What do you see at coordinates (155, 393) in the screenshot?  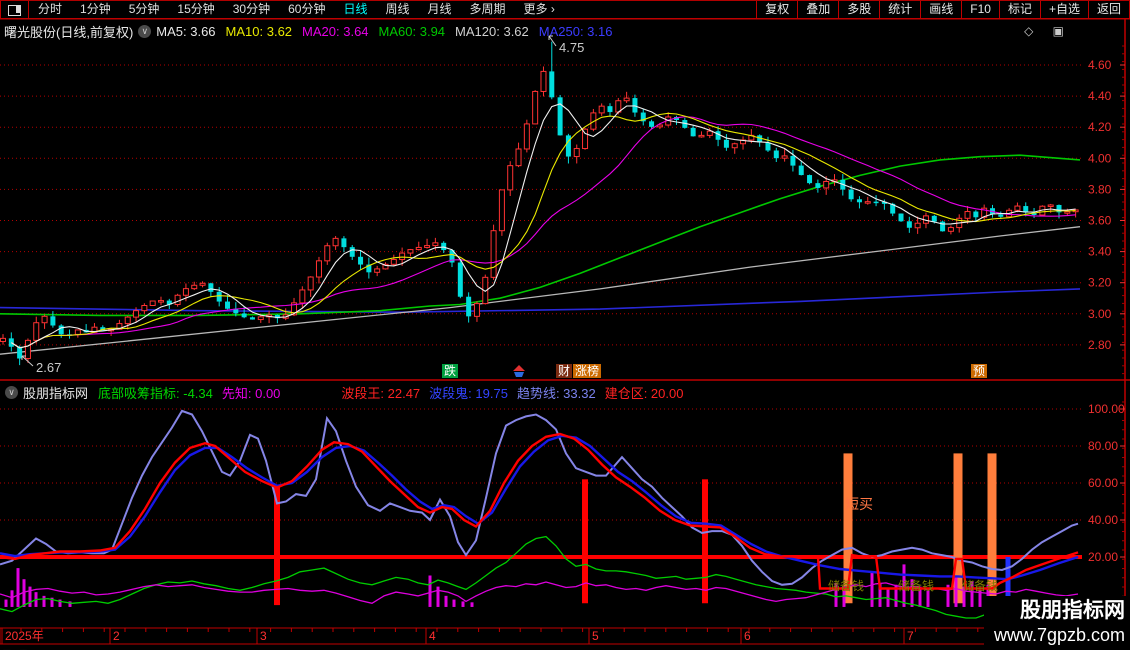 I see `indicator-value-0: 底部吸筹指标: -4.34` at bounding box center [155, 393].